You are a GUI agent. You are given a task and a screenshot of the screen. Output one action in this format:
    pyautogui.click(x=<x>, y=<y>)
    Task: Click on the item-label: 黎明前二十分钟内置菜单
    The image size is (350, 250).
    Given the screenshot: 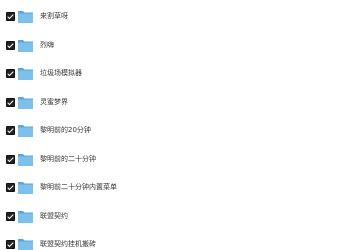 What is the action you would take?
    pyautogui.click(x=78, y=187)
    